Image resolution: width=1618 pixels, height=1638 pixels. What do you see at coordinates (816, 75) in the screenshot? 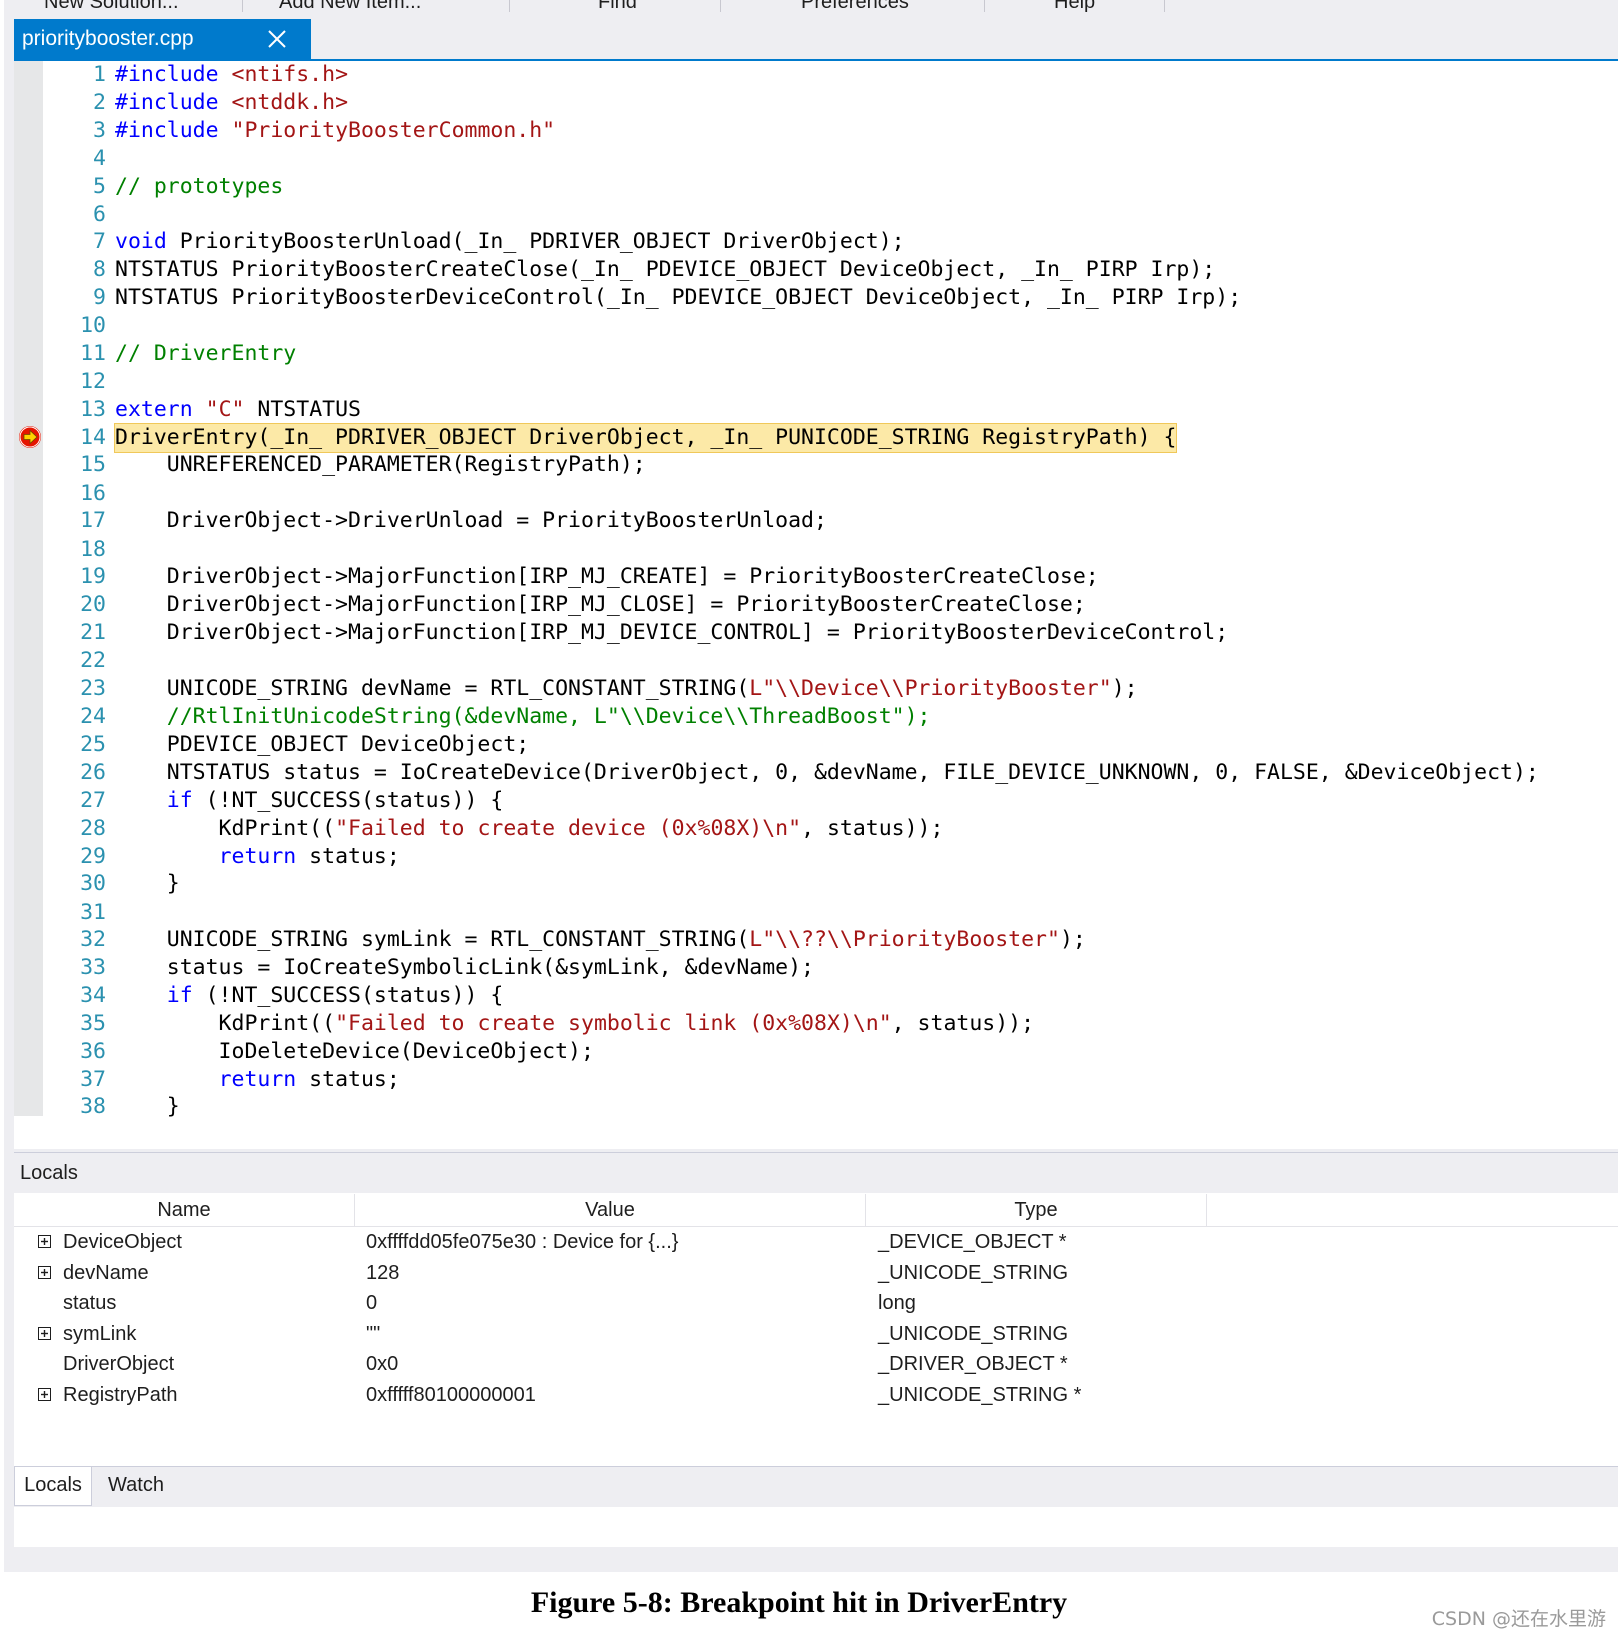
I see `code-line: 1 #include <ntifs.h>` at bounding box center [816, 75].